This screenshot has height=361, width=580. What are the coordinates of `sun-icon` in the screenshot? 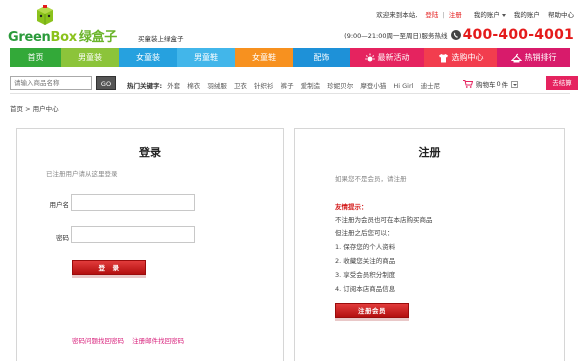 It's located at (369, 57).